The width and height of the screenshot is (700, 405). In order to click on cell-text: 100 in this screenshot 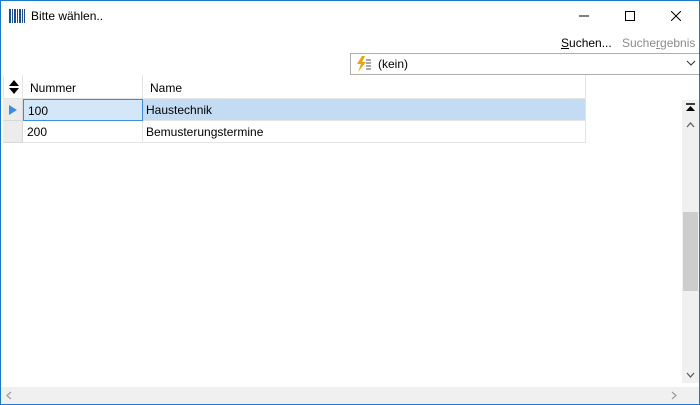, I will do `click(38, 111)`.